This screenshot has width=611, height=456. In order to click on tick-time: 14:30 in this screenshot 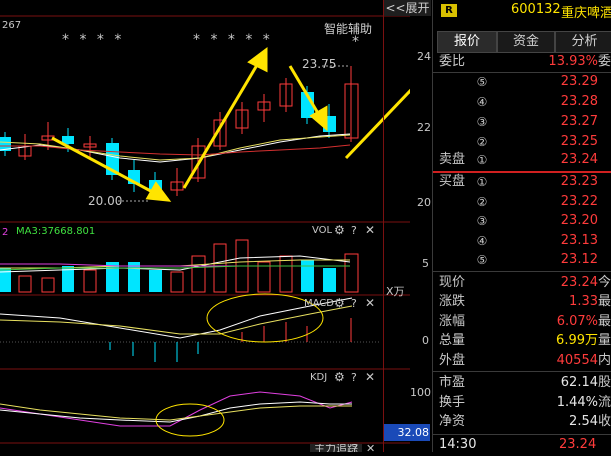, I will do `click(458, 444)`.